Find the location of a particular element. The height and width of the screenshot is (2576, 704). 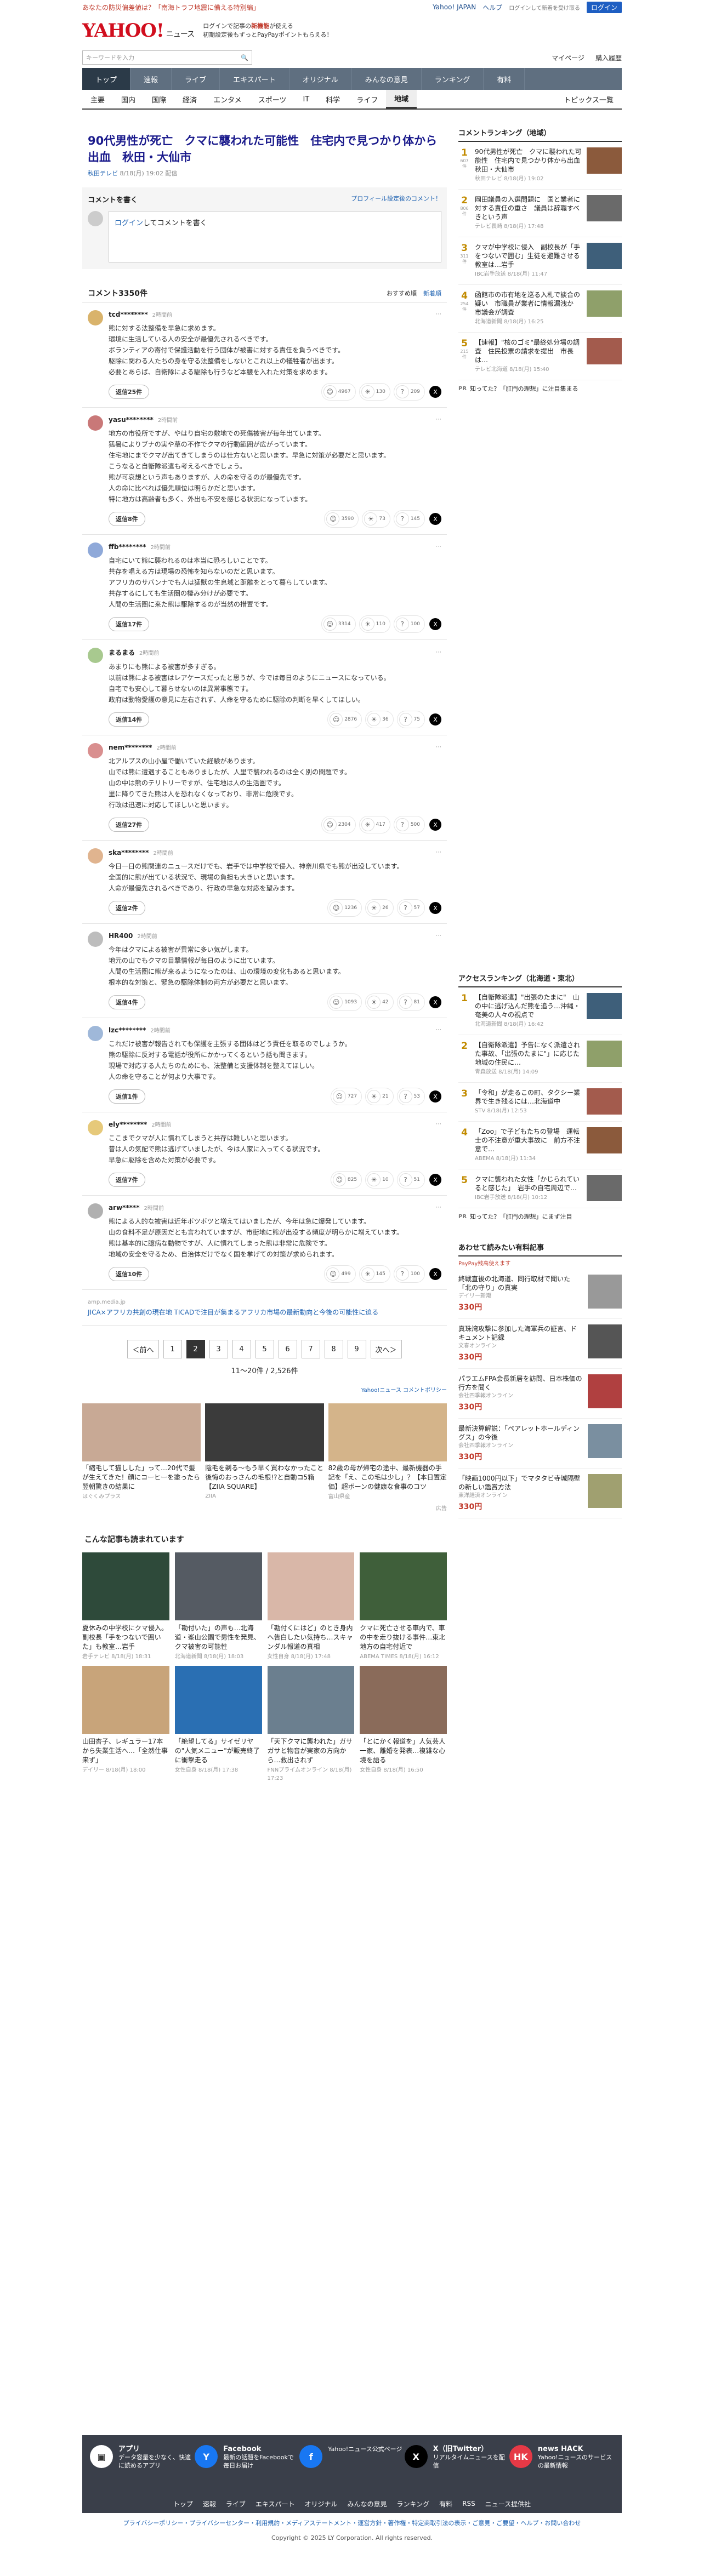

nav-tab: 速報 is located at coordinates (151, 79).